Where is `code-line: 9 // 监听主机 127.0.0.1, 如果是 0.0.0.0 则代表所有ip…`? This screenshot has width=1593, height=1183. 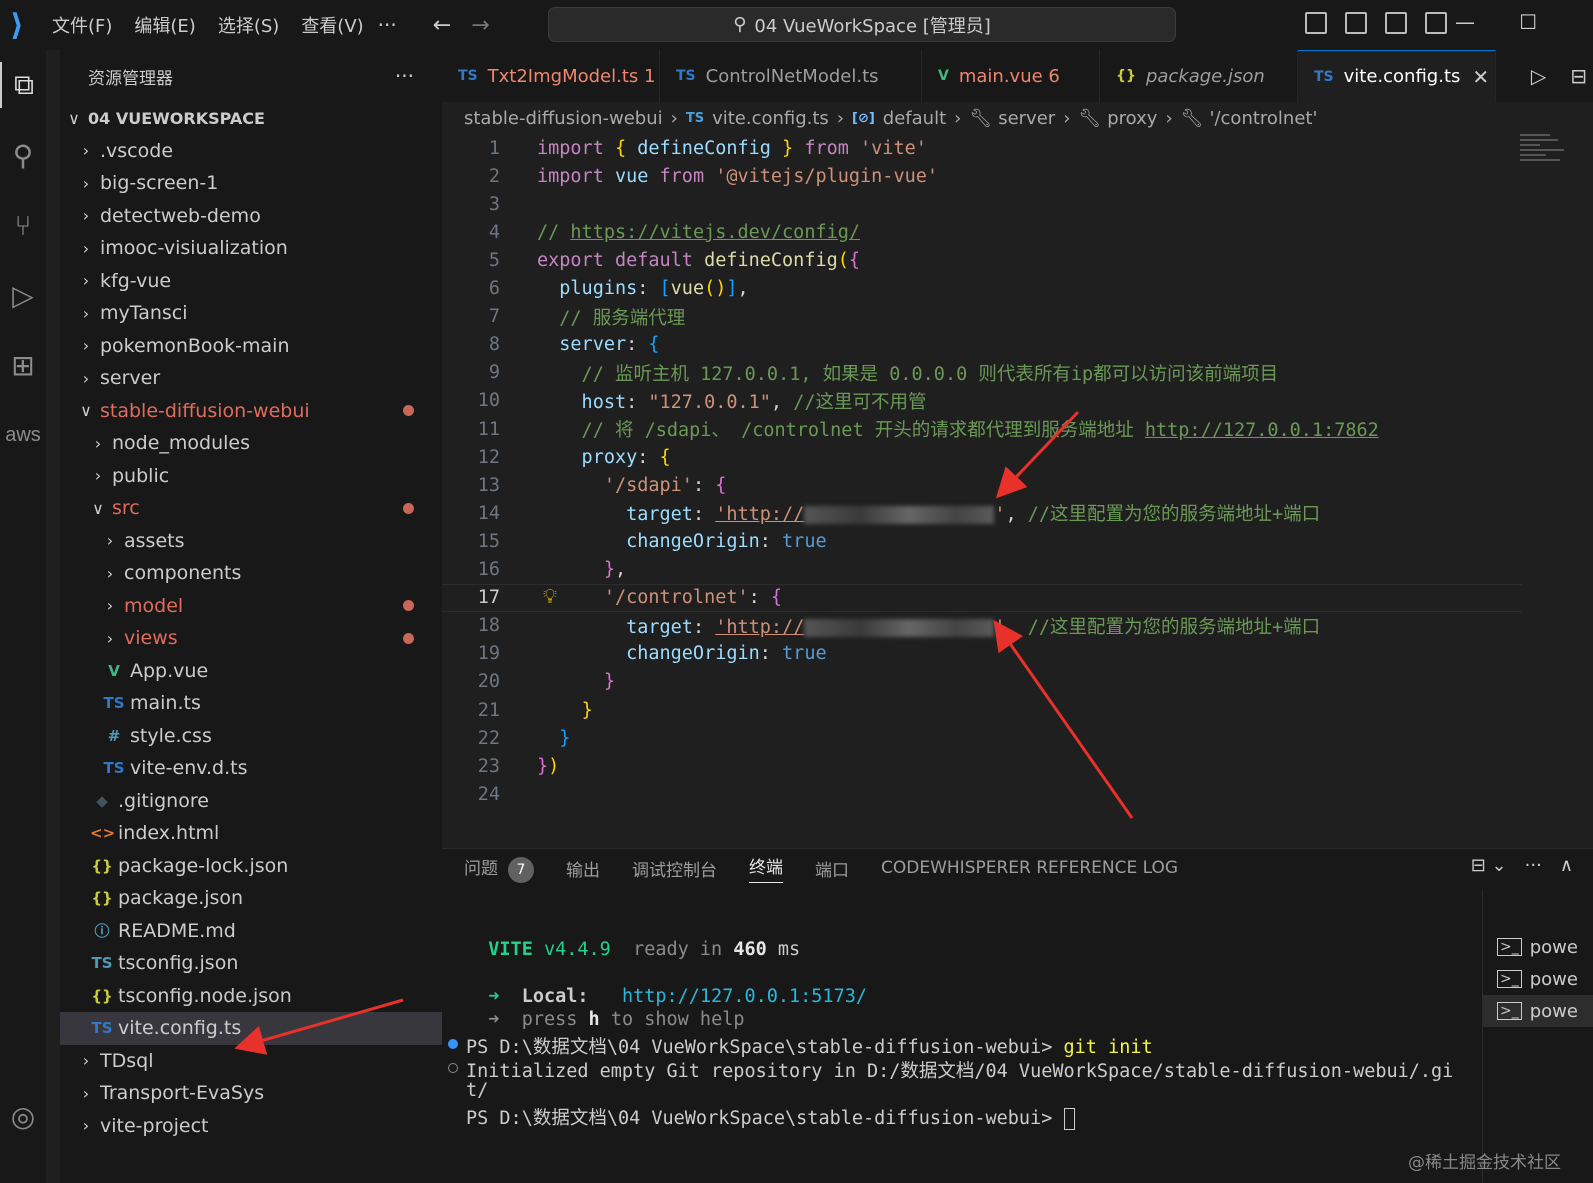
code-line: 9 // 监听主机 127.0.0.1, 如果是 0.0.0.0 则代表所有ip… is located at coordinates (982, 373).